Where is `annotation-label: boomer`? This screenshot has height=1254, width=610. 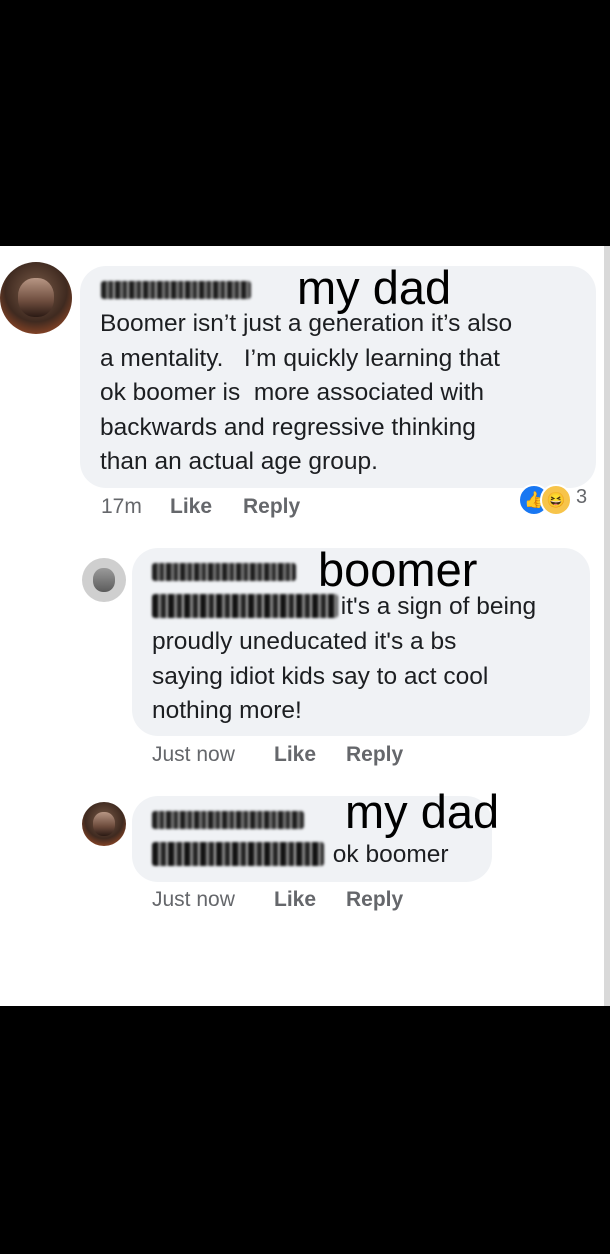 annotation-label: boomer is located at coordinates (398, 569).